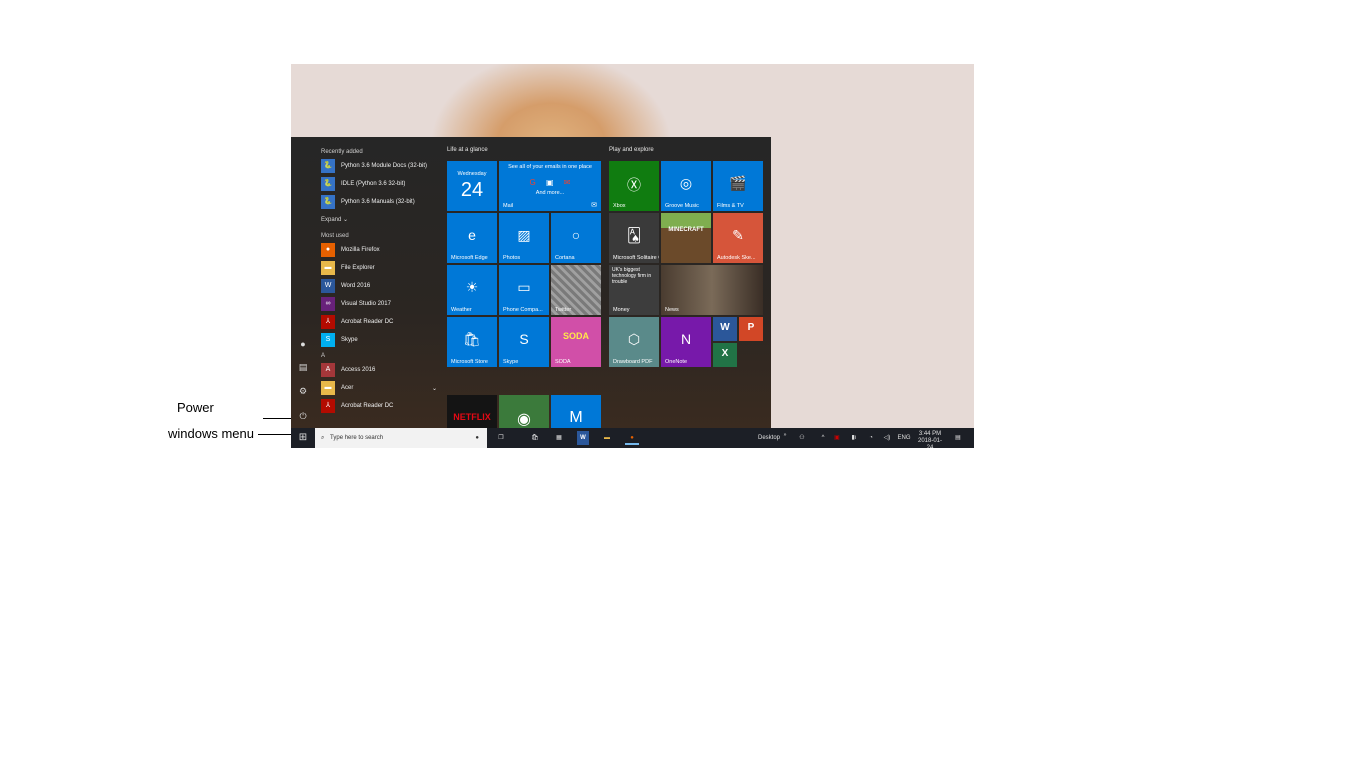  I want to click on weather-tile-label: Weather, so click(461, 310).